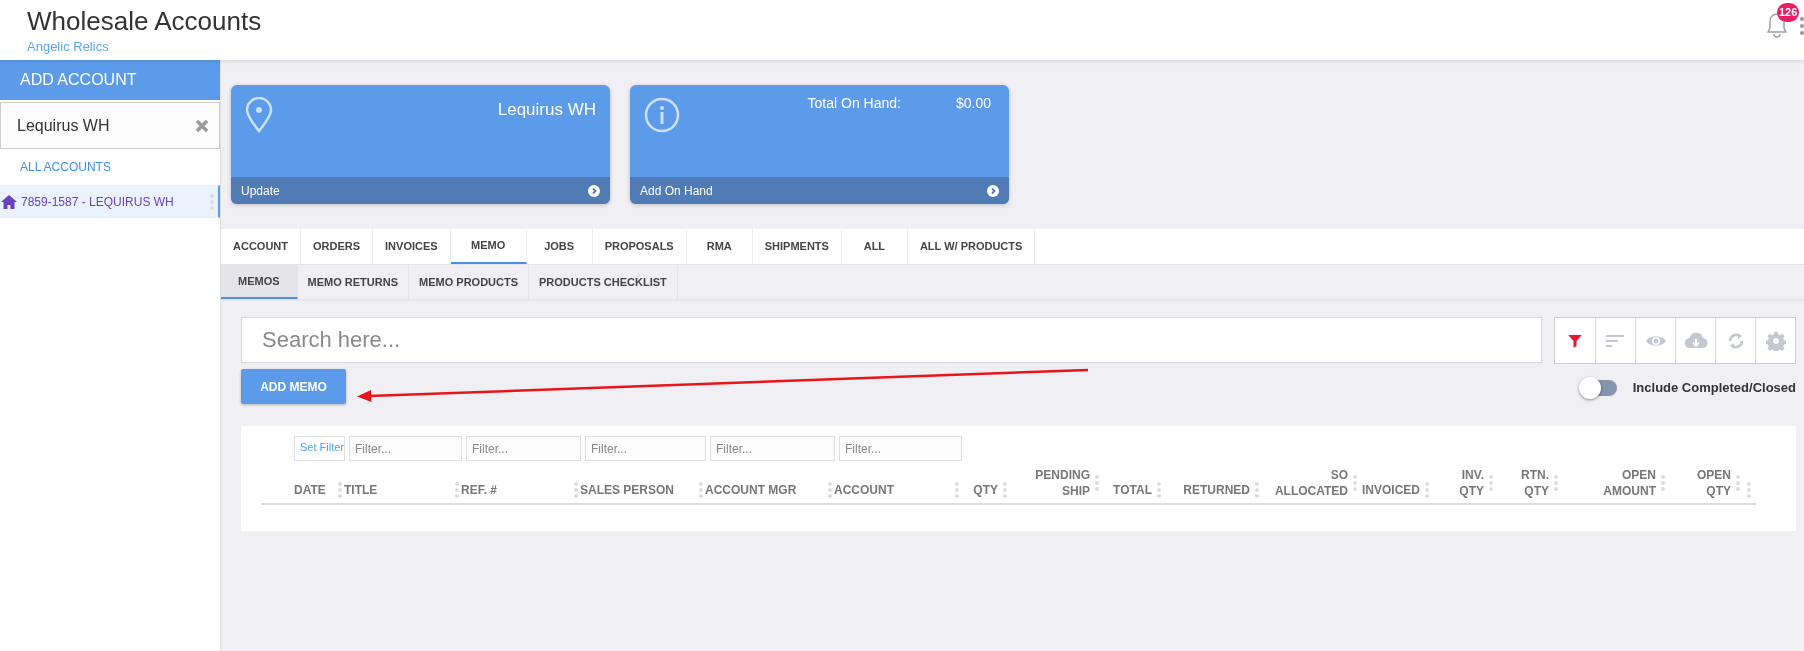  Describe the element at coordinates (971, 246) in the screenshot. I see `tab: ALL W/ PRODUCTS` at that location.